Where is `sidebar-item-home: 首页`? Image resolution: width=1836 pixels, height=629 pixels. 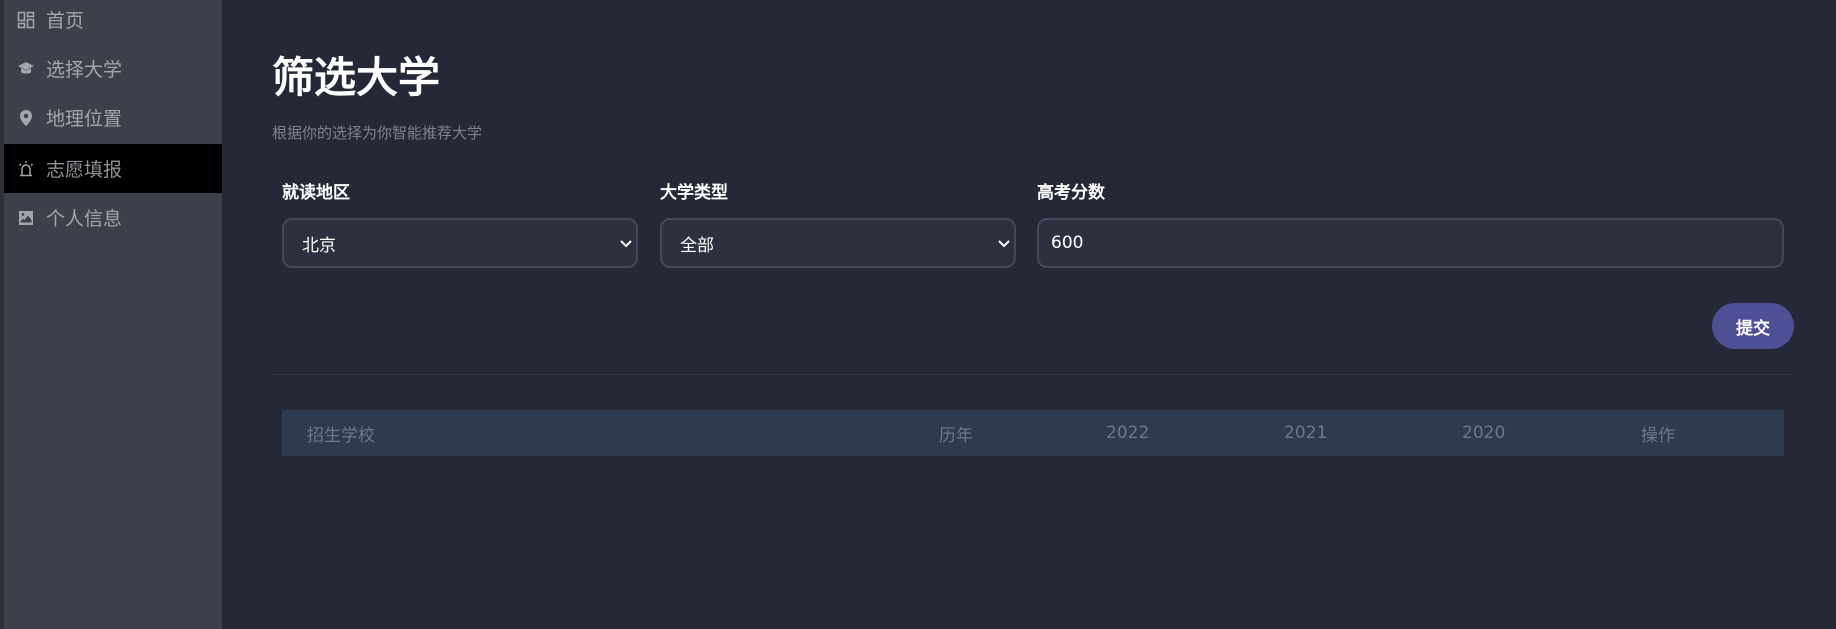
sidebar-item-home: 首页 is located at coordinates (113, 22).